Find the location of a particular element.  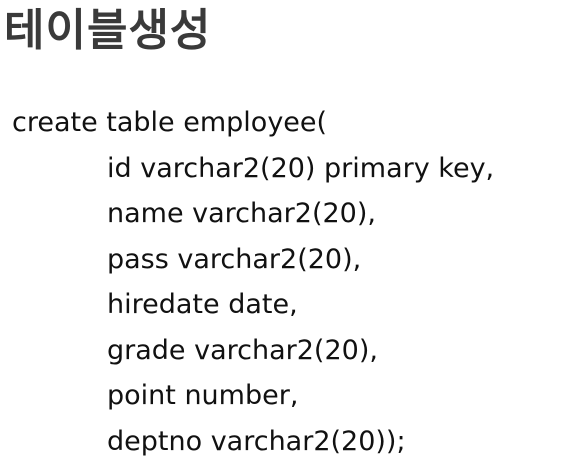

code-line: create table employee( is located at coordinates (170, 122).